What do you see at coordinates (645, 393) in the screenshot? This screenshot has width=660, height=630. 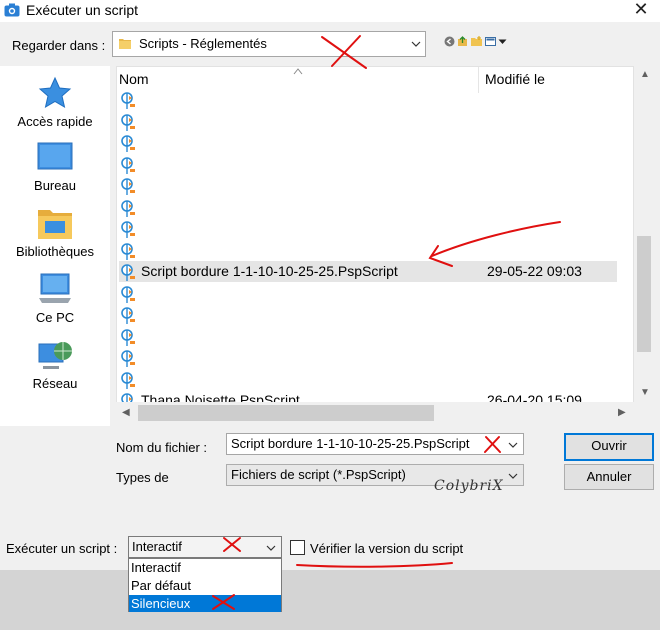 I see `scroll-down-icon: ▼` at bounding box center [645, 393].